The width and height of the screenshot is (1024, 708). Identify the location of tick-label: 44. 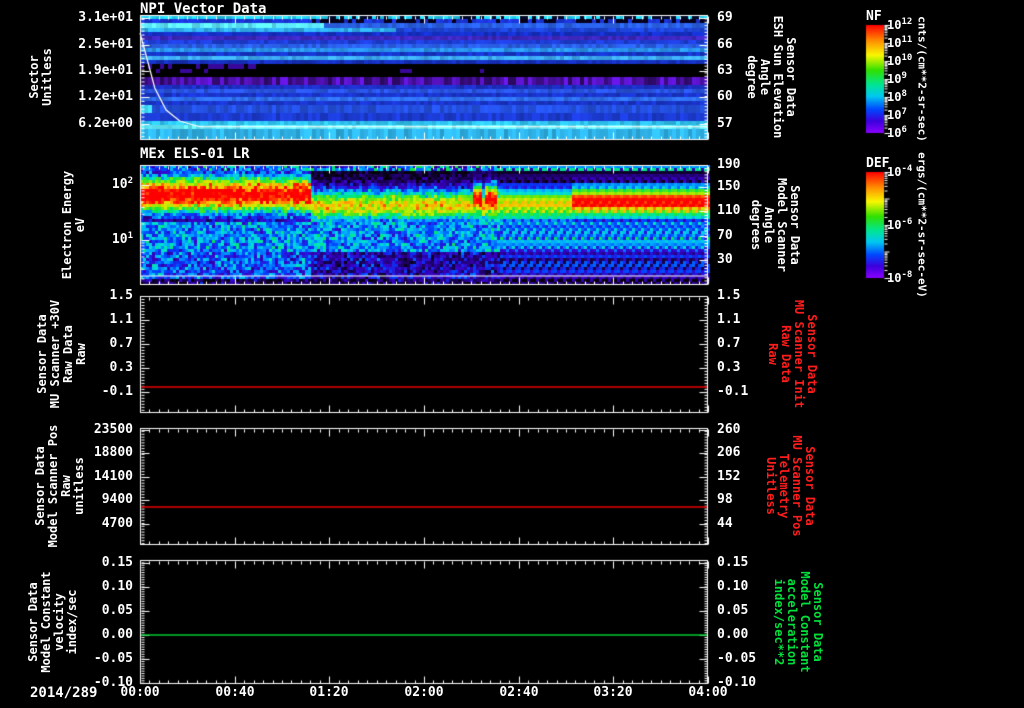
(725, 523).